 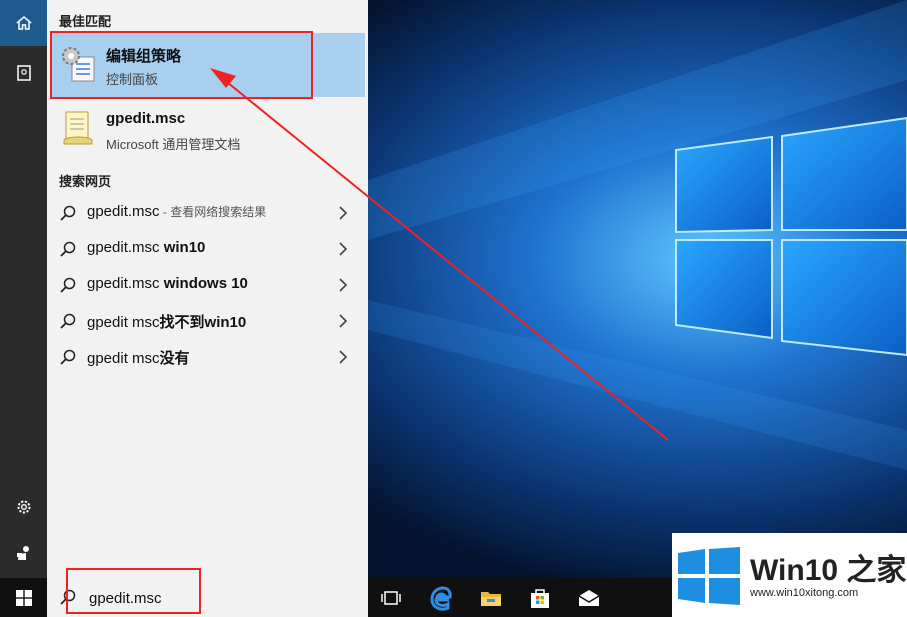 I want to click on windows-start-icon, so click(x=23, y=597).